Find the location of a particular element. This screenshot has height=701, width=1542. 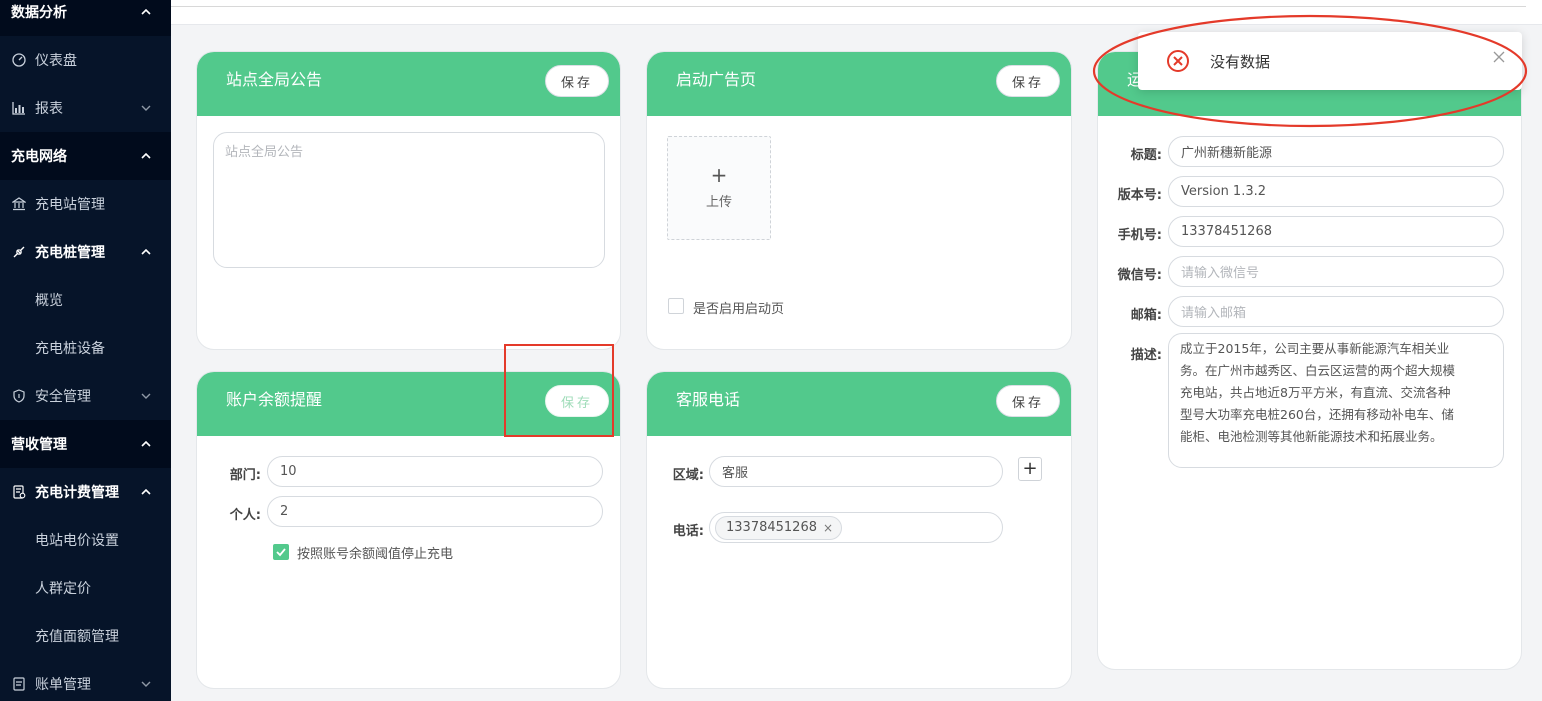

phone-tag: 13378451268 × is located at coordinates (779, 527).